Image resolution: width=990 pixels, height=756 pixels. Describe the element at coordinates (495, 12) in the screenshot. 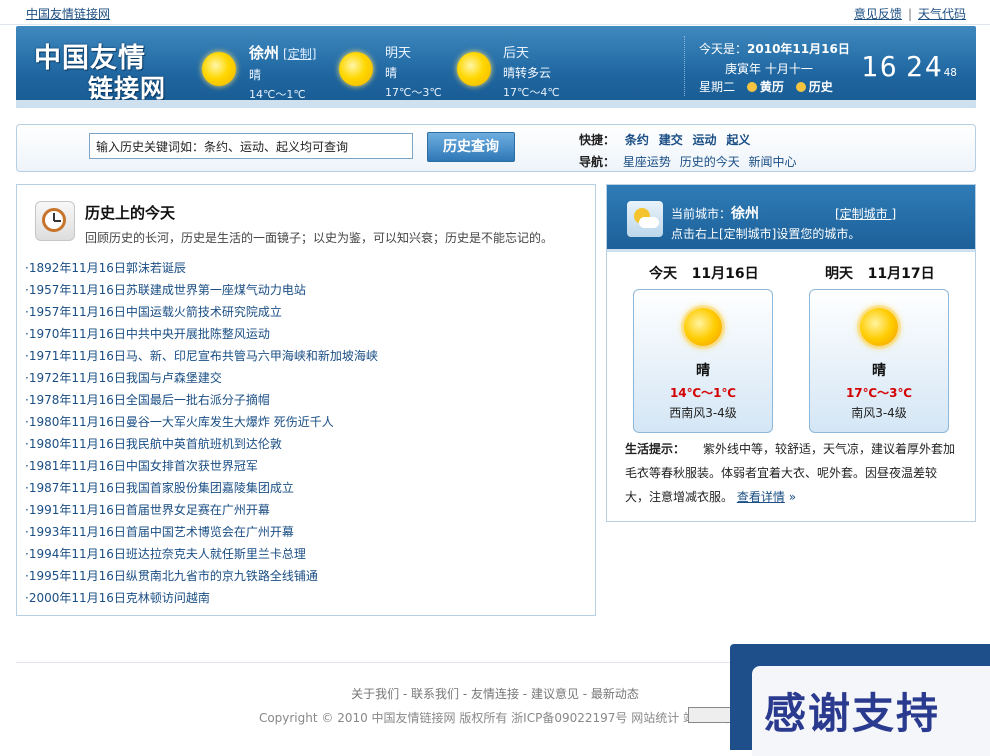

I see `top-bar: 中国友情链接网 意见反馈 | 天气代码` at that location.